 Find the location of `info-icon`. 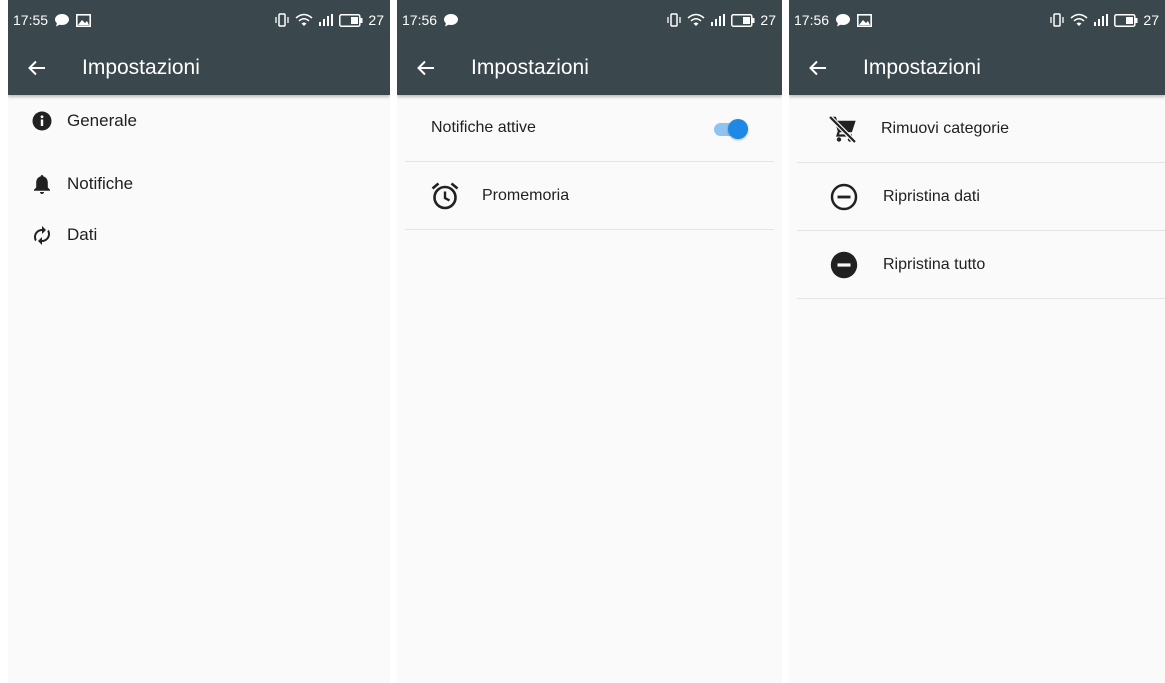

info-icon is located at coordinates (42, 121).